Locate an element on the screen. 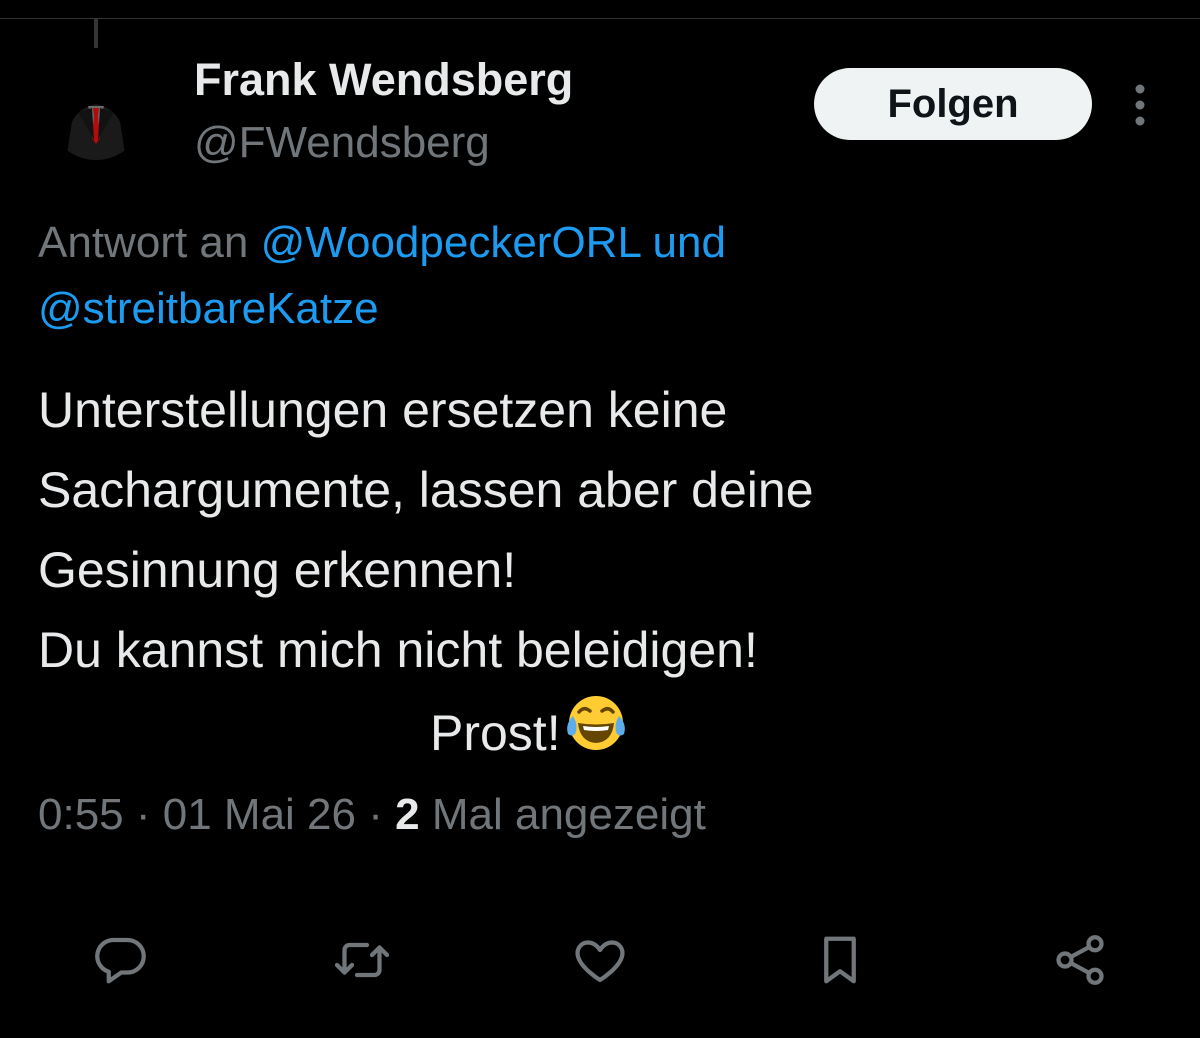 The height and width of the screenshot is (1038, 1200). avatar-image is located at coordinates (96, 112).